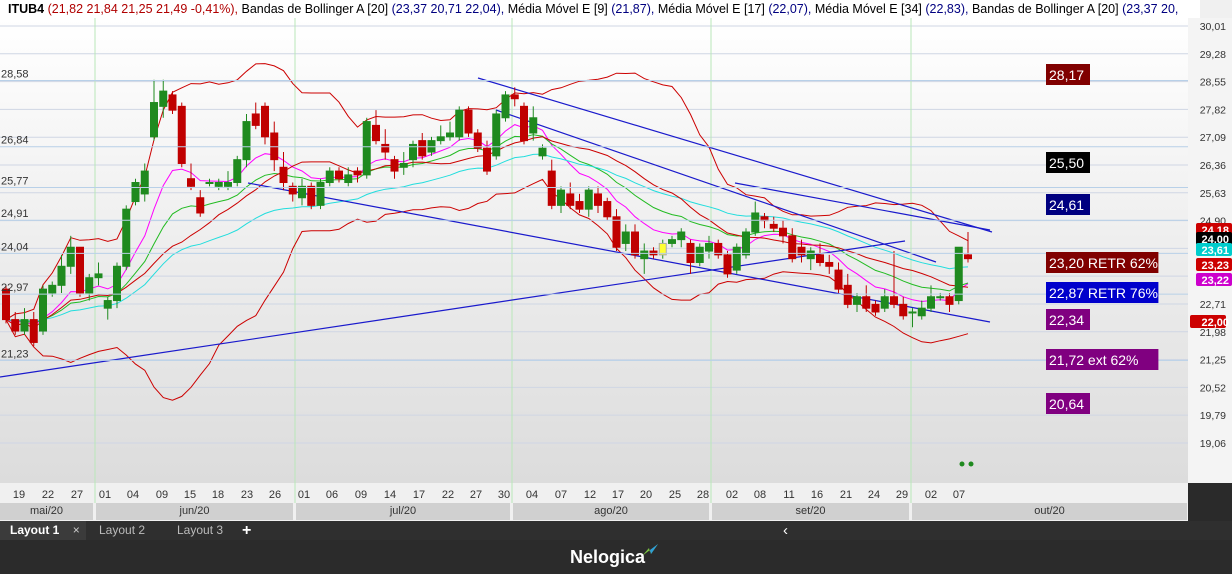  I want to click on x-tick-label: 07, so click(959, 495).